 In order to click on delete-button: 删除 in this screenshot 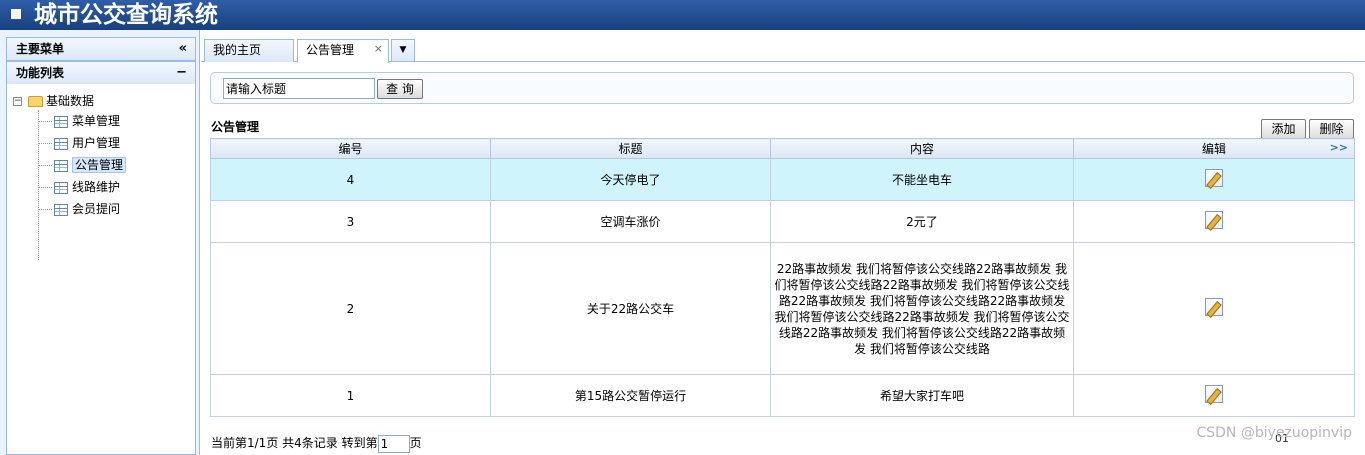, I will do `click(1331, 129)`.